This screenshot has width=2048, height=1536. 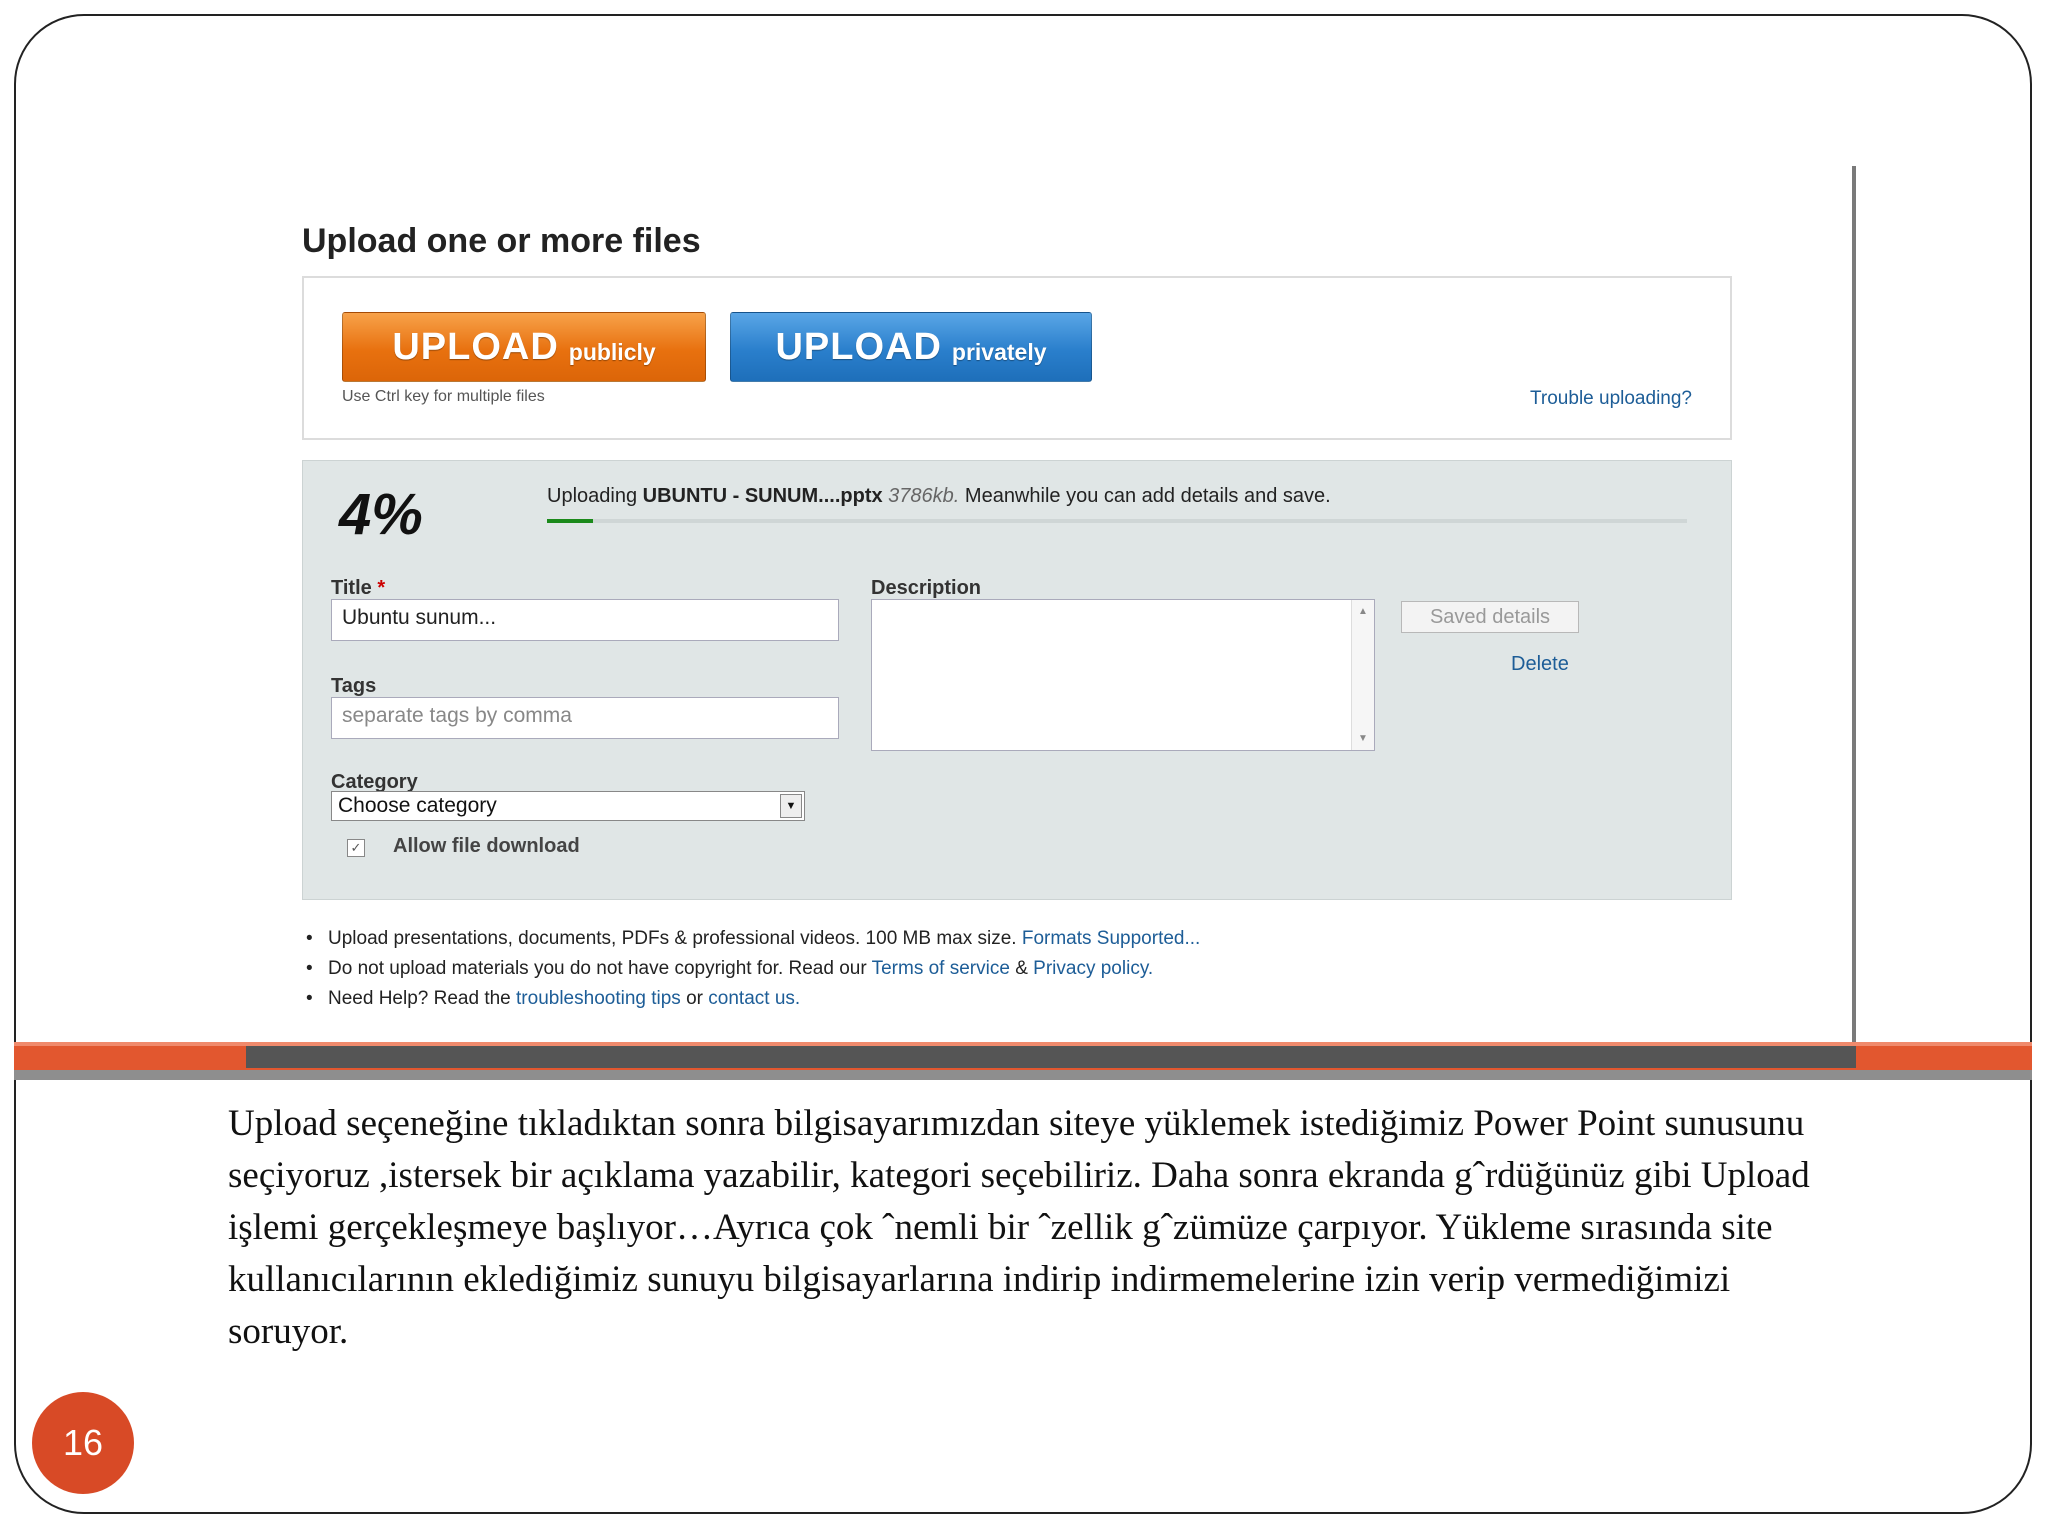 What do you see at coordinates (791, 806) in the screenshot?
I see `chevron-down-icon: ▼` at bounding box center [791, 806].